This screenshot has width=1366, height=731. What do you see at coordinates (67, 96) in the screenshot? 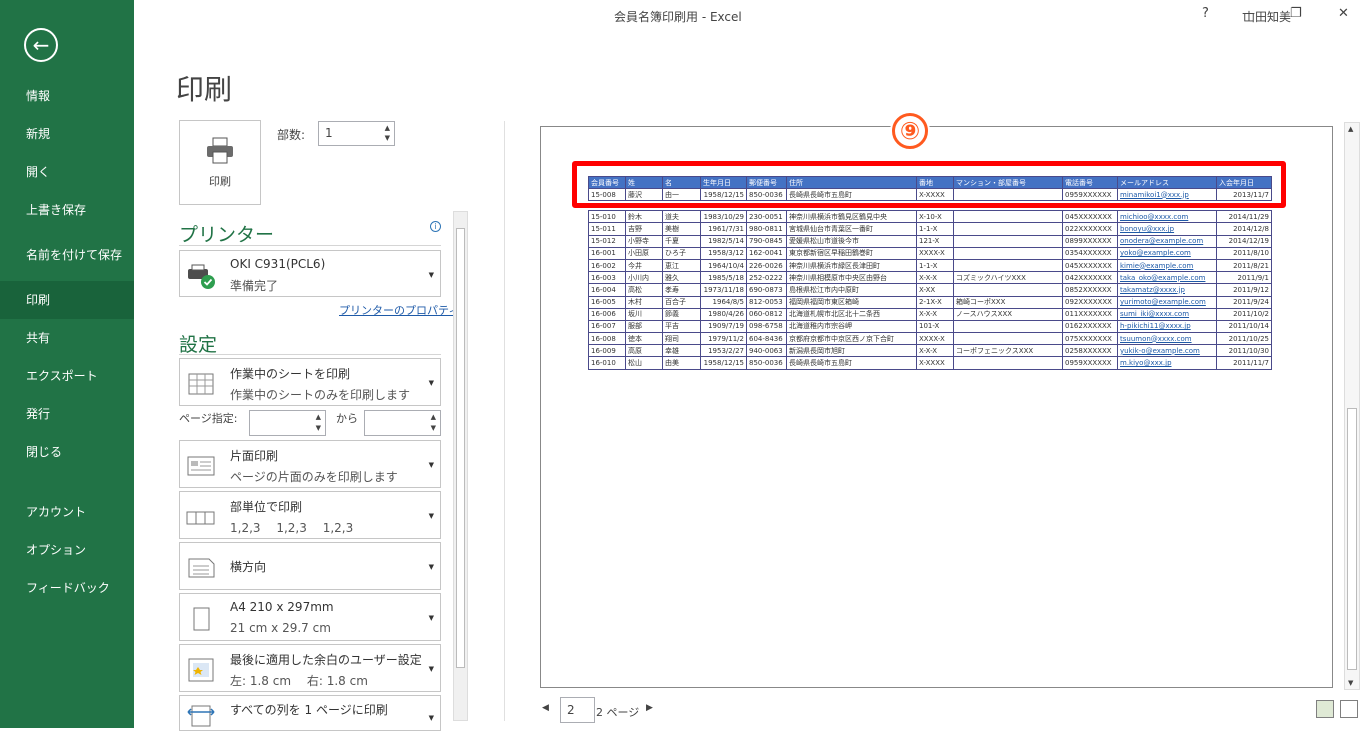
I see `nav-info: 情報` at bounding box center [67, 96].